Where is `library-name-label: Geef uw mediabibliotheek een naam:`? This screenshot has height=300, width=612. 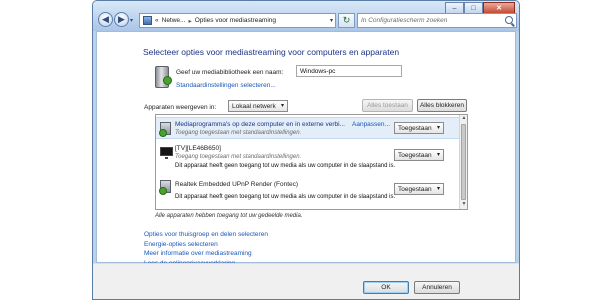
library-name-label: Geef uw mediabibliotheek een naam: is located at coordinates (230, 72).